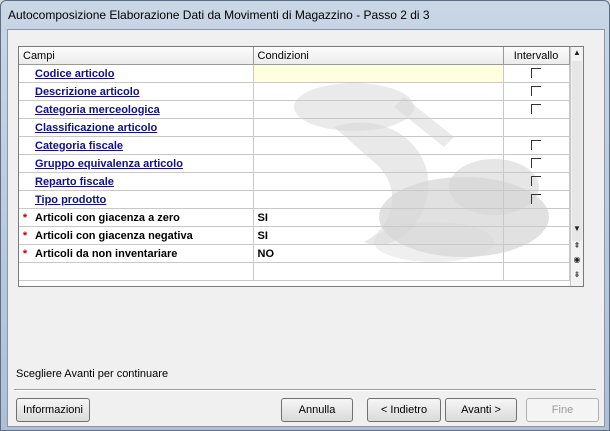 The image size is (610, 431). Describe the element at coordinates (577, 53) in the screenshot. I see `scroll-up-arrow-icon: ▲` at that location.